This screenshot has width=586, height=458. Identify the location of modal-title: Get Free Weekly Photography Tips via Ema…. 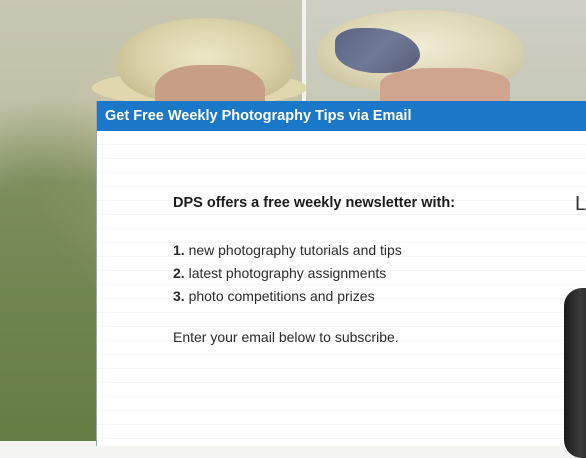
(341, 116).